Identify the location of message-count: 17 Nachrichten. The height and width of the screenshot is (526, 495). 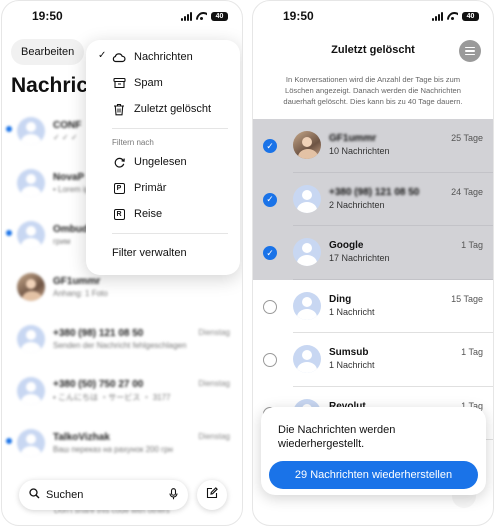
(359, 258).